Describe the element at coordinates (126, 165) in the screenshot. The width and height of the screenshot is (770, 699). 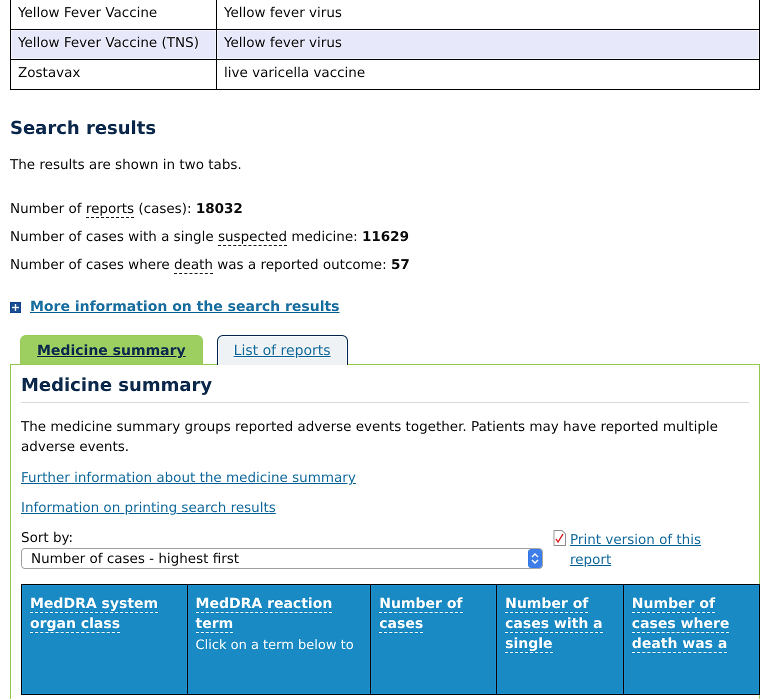
I see `intro-text: The results are shown in two tabs.` at that location.